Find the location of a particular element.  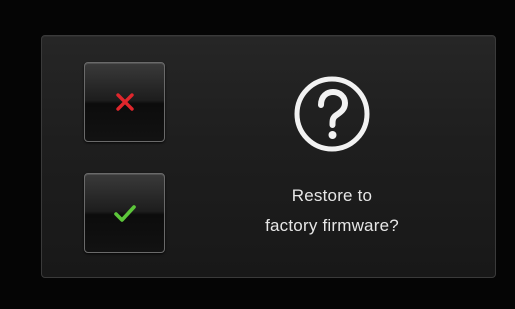

dialog-message: Restore to factory firmware? is located at coordinates (332, 211).